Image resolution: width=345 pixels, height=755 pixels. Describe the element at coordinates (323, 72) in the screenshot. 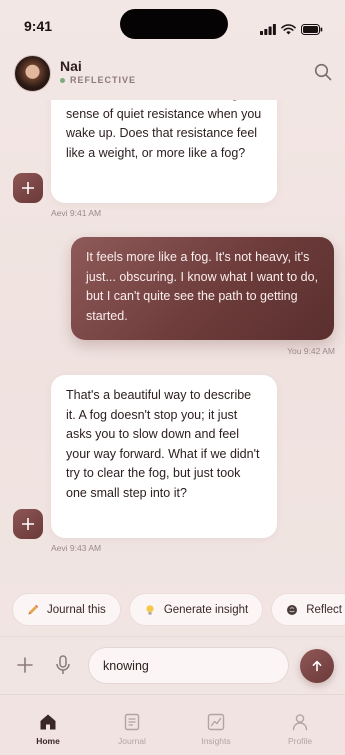

I see `search-icon` at that location.